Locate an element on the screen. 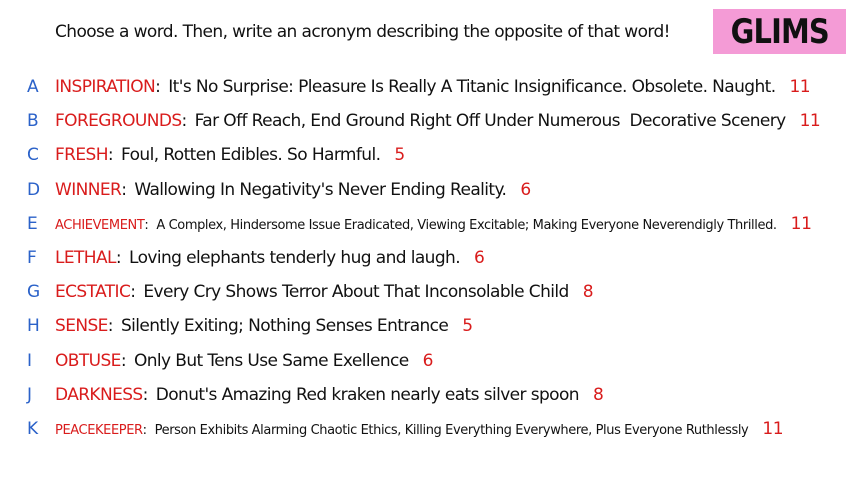  row-letter: F is located at coordinates (32, 258).